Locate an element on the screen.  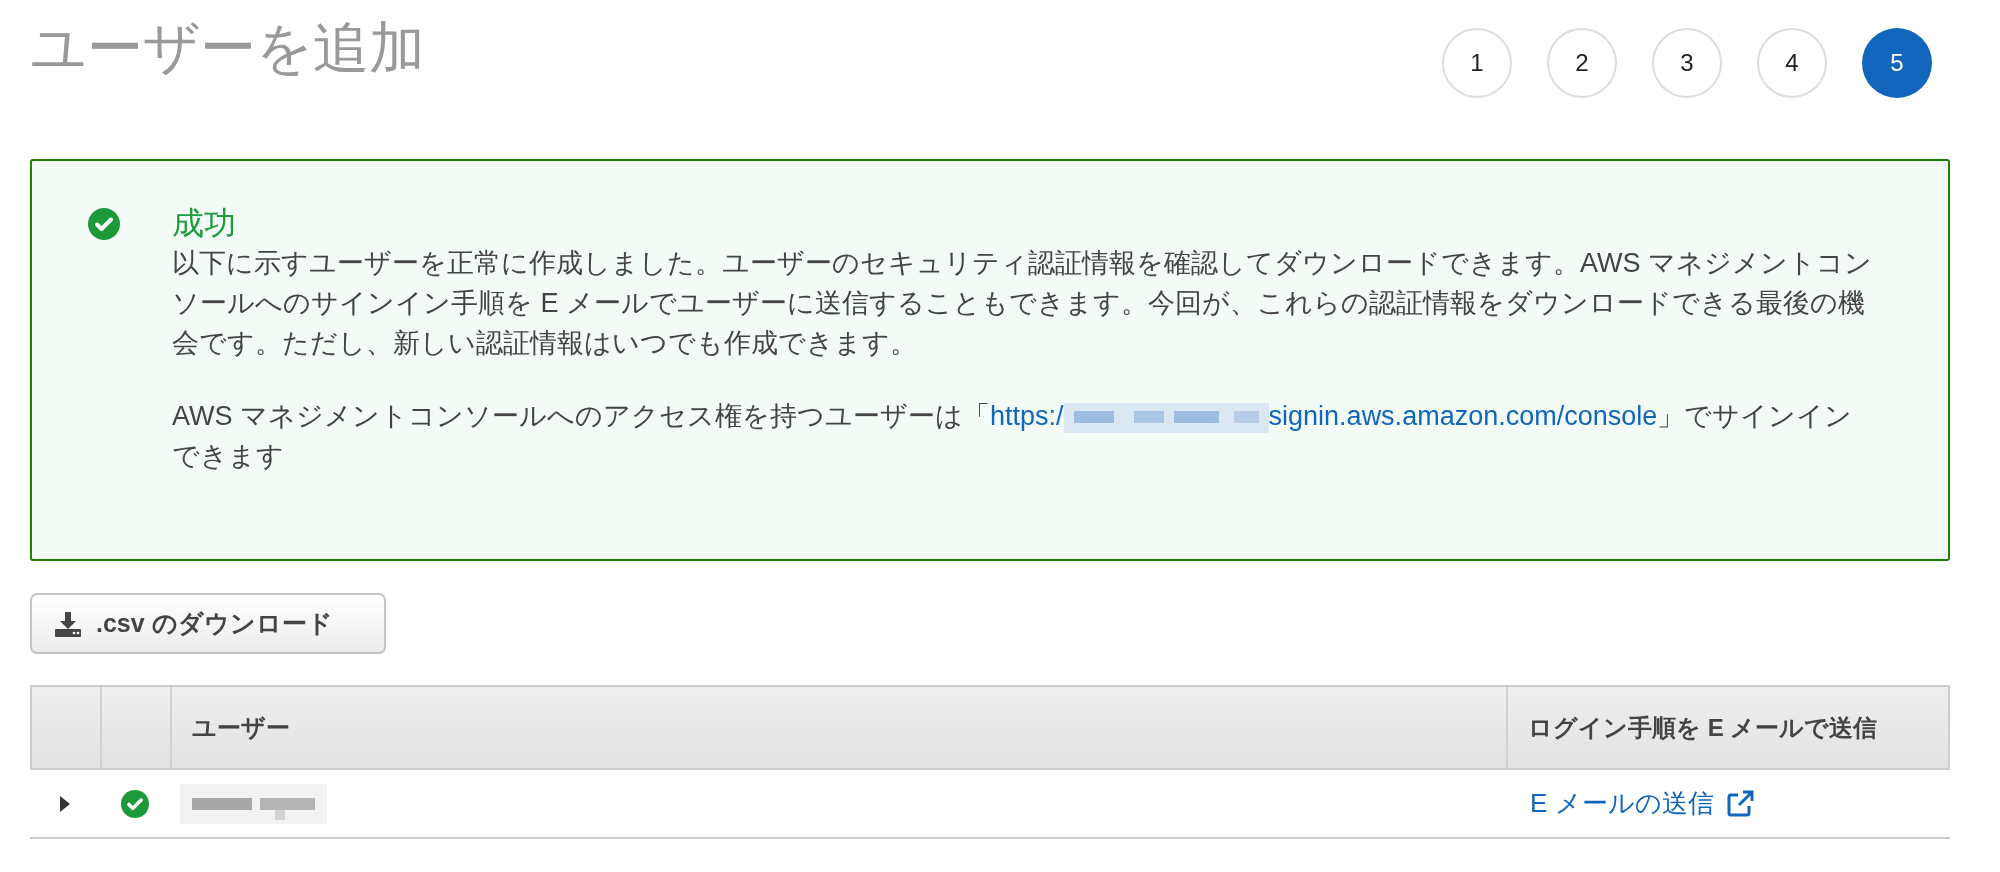
alert-message: 以下に示すユーザーを正常に作成しました。ユーザーのセキュリティ認証情報を確認してダウンロードできます。AWS マネジメントコンソールへのサインイン手順を E メールでユーザーに送信することもできます。今回が、これらの認証情報をダウンロードできる最後の機会です。ただし、新しい認証情報はいつでも作成できます。 is located at coordinates (1022, 303).